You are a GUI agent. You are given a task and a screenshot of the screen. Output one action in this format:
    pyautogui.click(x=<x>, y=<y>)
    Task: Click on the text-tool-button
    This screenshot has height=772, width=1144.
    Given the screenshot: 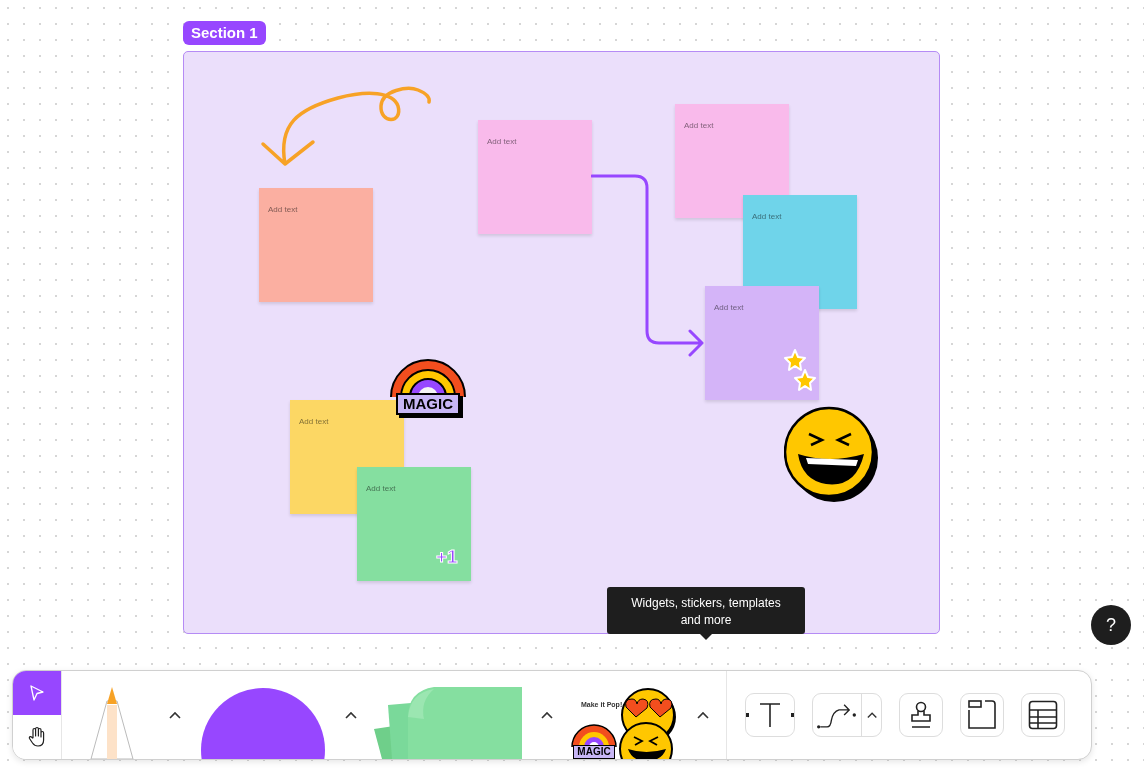 What is the action you would take?
    pyautogui.click(x=770, y=715)
    